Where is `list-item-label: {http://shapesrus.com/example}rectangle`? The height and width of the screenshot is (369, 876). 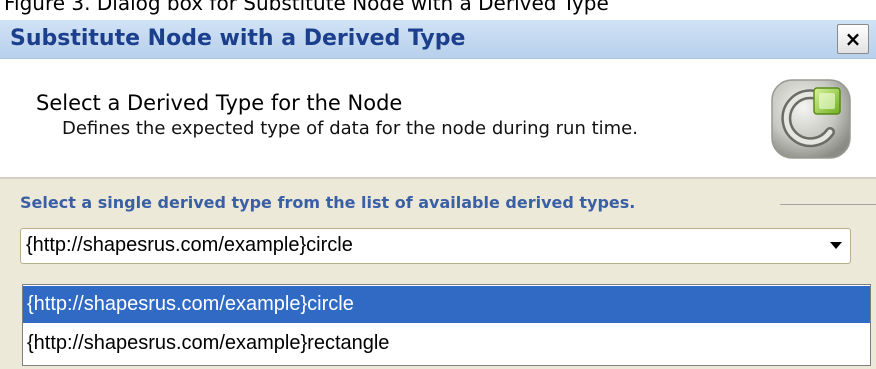 list-item-label: {http://shapesrus.com/example}rectangle is located at coordinates (208, 343).